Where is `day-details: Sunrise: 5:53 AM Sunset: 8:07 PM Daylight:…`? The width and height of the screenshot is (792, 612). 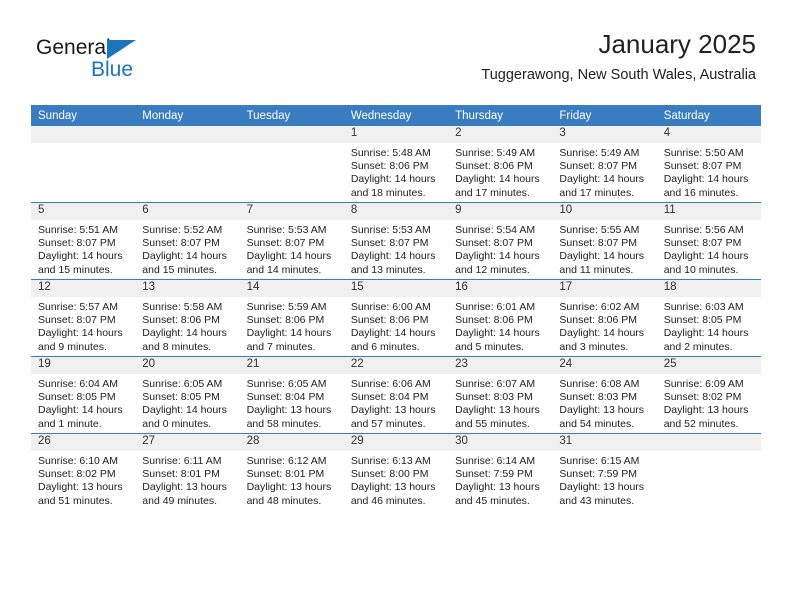 day-details: Sunrise: 5:53 AM Sunset: 8:07 PM Daylight:… is located at coordinates (396, 248).